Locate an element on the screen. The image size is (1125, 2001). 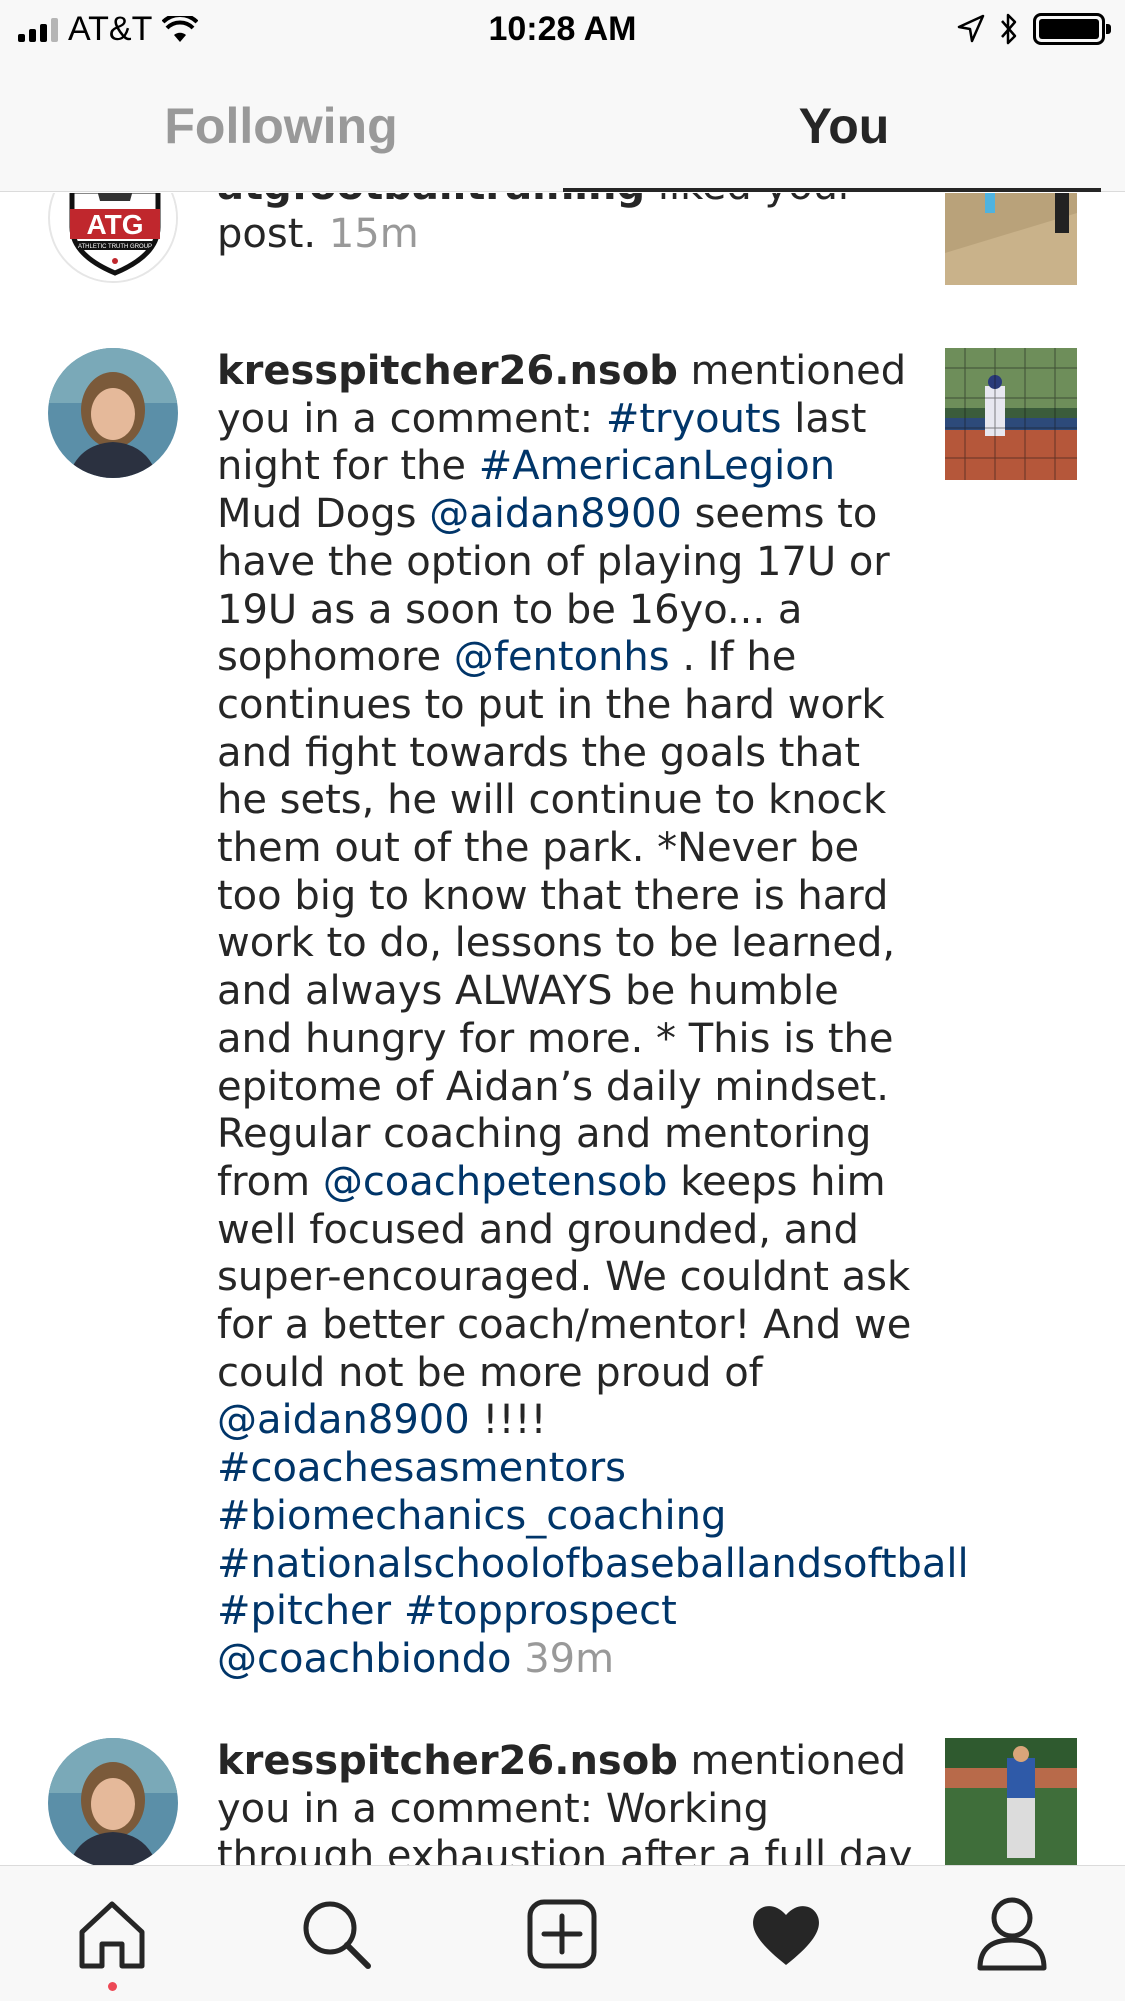
profile-button is located at coordinates (1012, 1934).